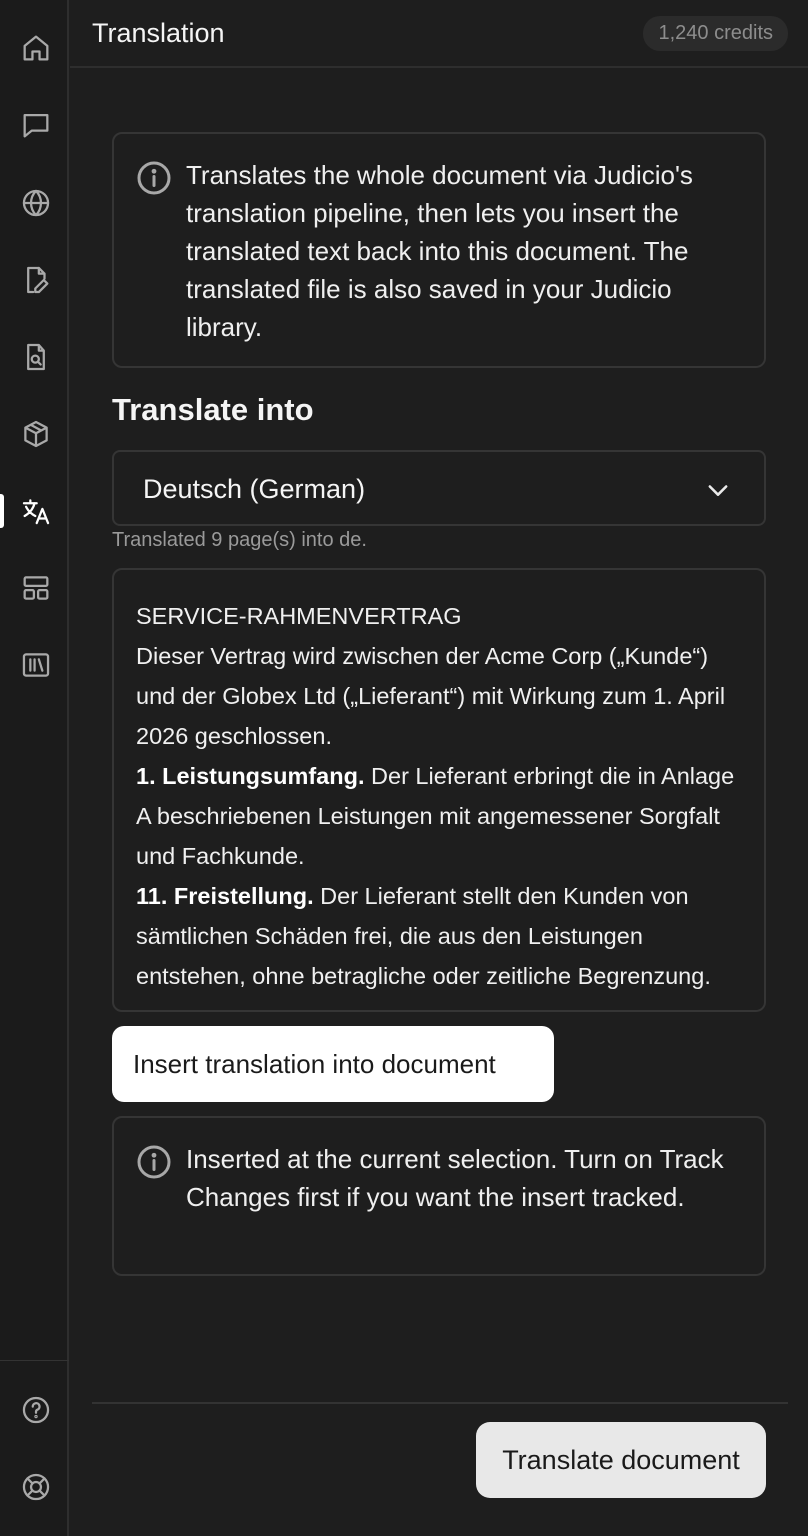  Describe the element at coordinates (715, 33) in the screenshot. I see `credits-badge: 1,240 credits` at that location.